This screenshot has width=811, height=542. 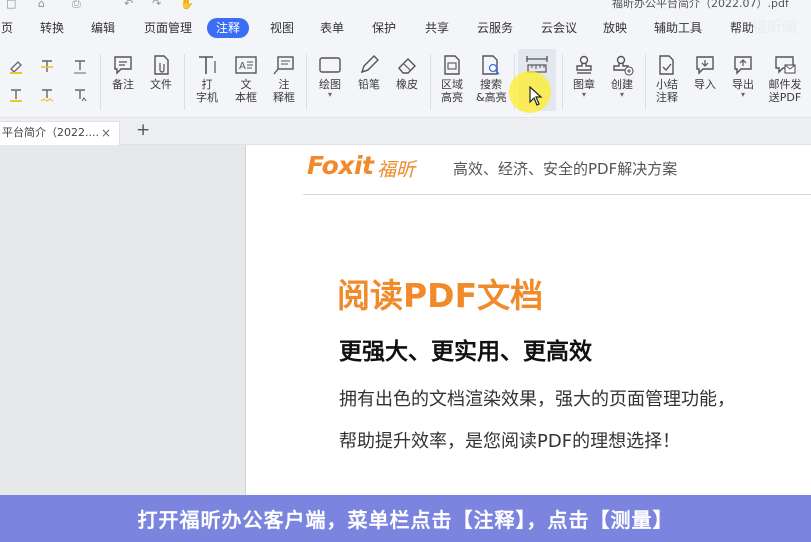 I want to click on window-title: 福昕办公平台简介（2022.07）.pdf, so click(x=700, y=5).